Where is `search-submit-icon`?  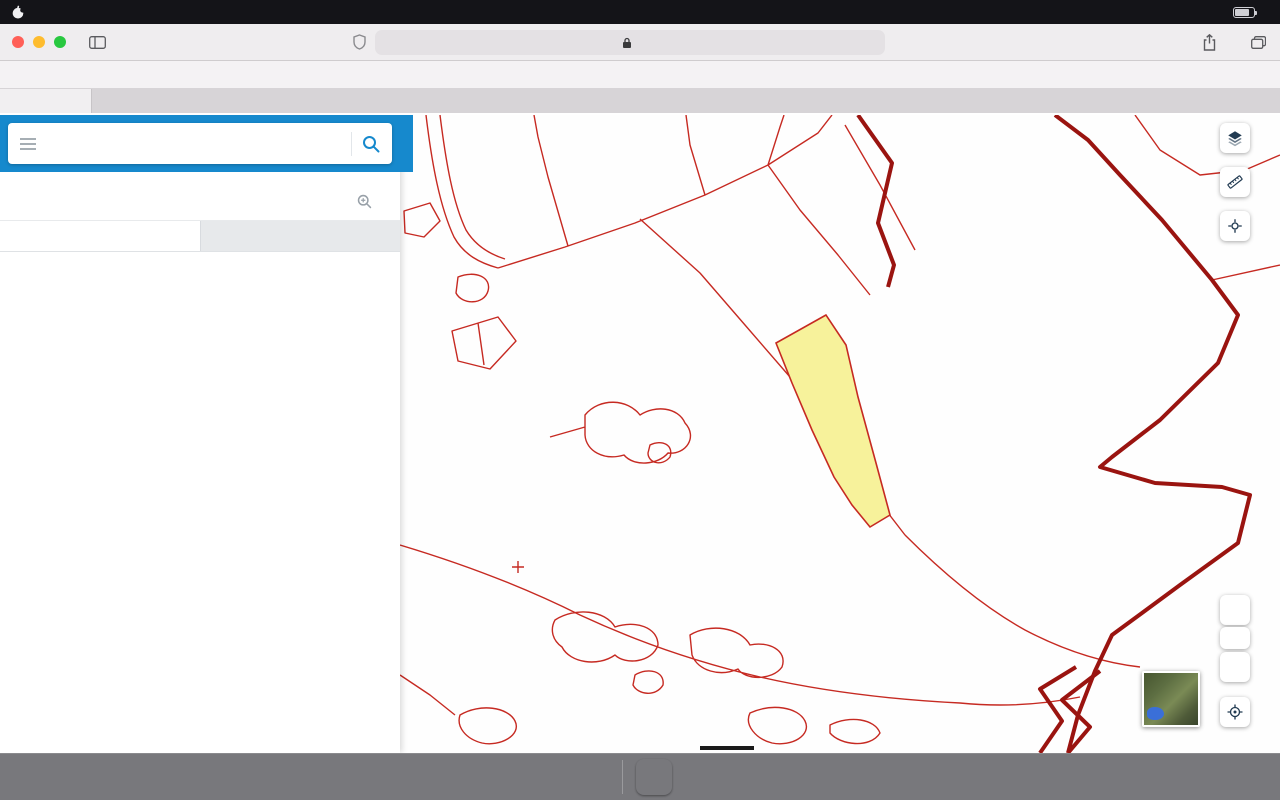
search-submit-icon is located at coordinates (371, 144).